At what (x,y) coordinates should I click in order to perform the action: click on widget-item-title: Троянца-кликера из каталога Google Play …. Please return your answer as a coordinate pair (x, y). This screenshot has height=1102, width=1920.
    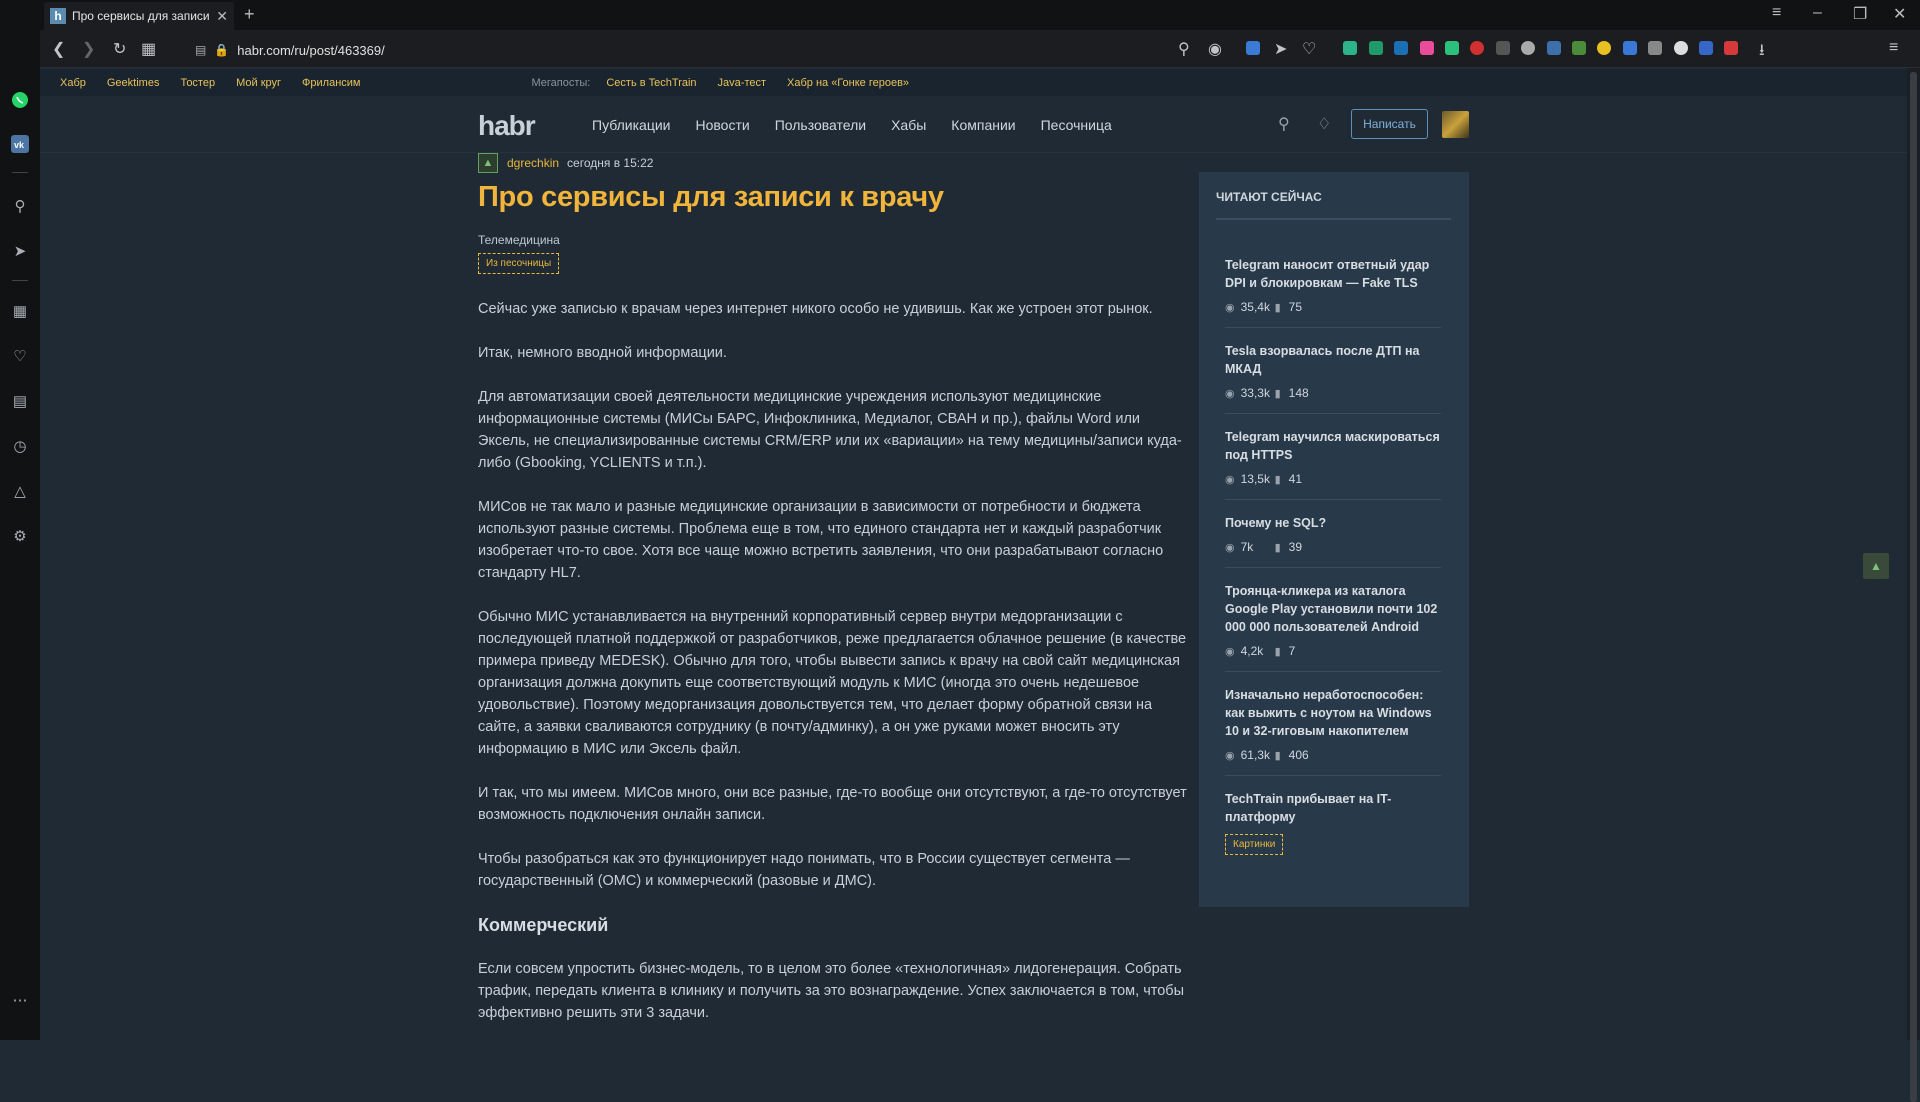
    Looking at the image, I should click on (1333, 609).